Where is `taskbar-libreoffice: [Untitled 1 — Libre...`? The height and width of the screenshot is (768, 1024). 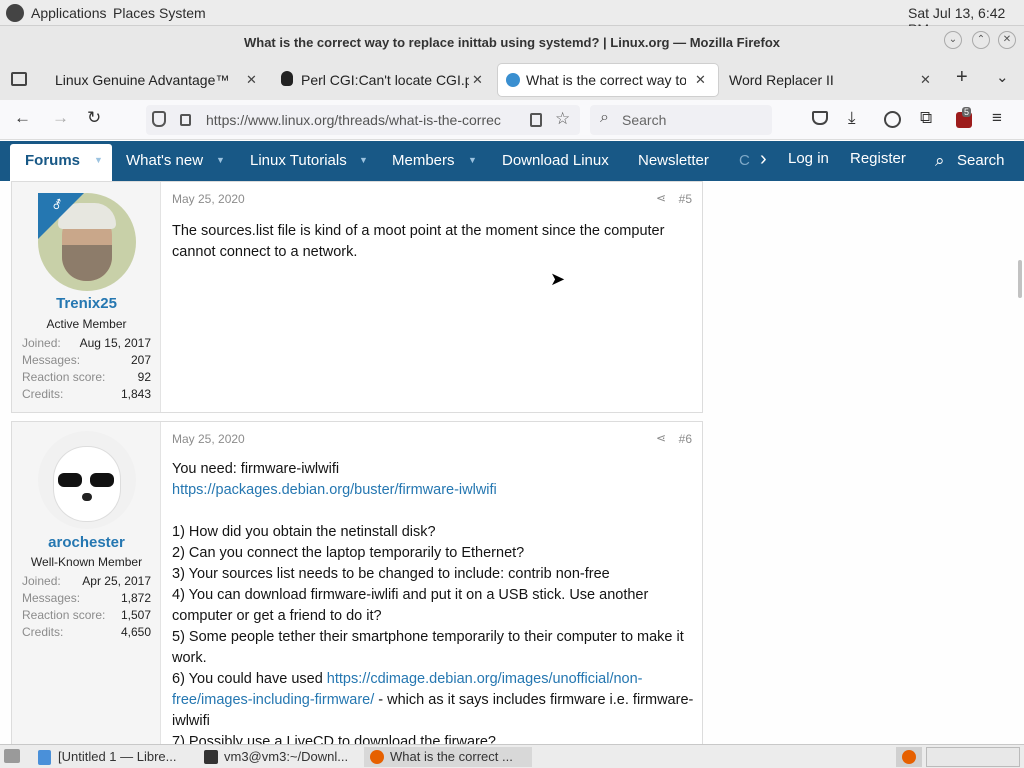 taskbar-libreoffice: [Untitled 1 — Libre... is located at coordinates (112, 757).